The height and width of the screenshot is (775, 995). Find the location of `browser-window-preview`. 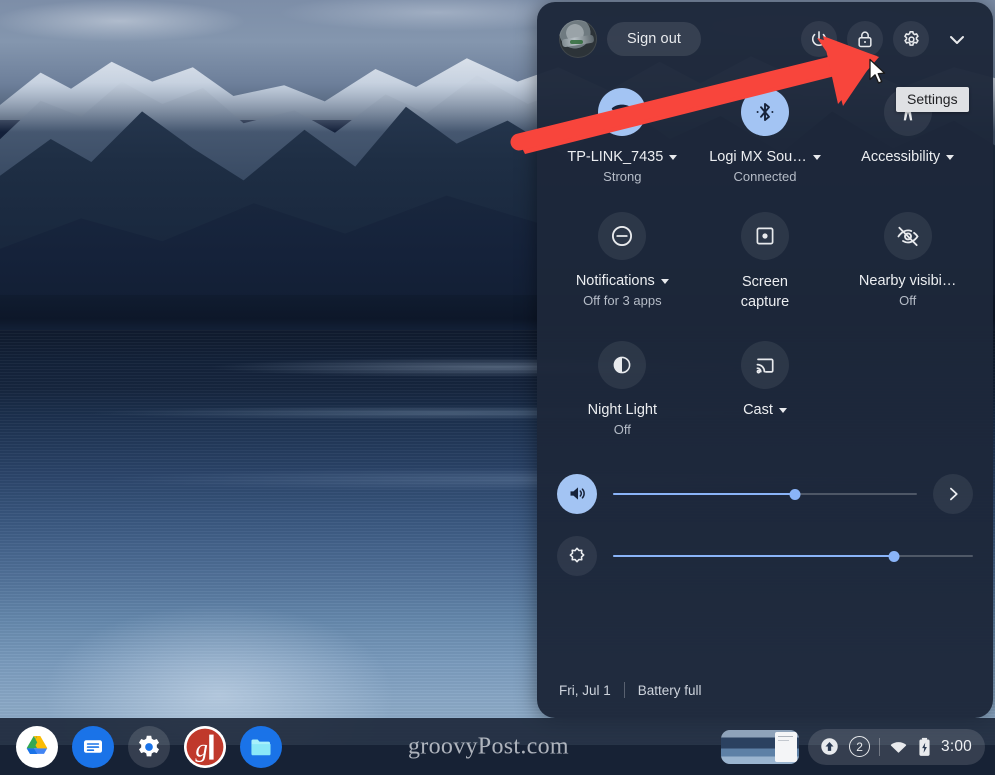

browser-window-preview is located at coordinates (760, 746).